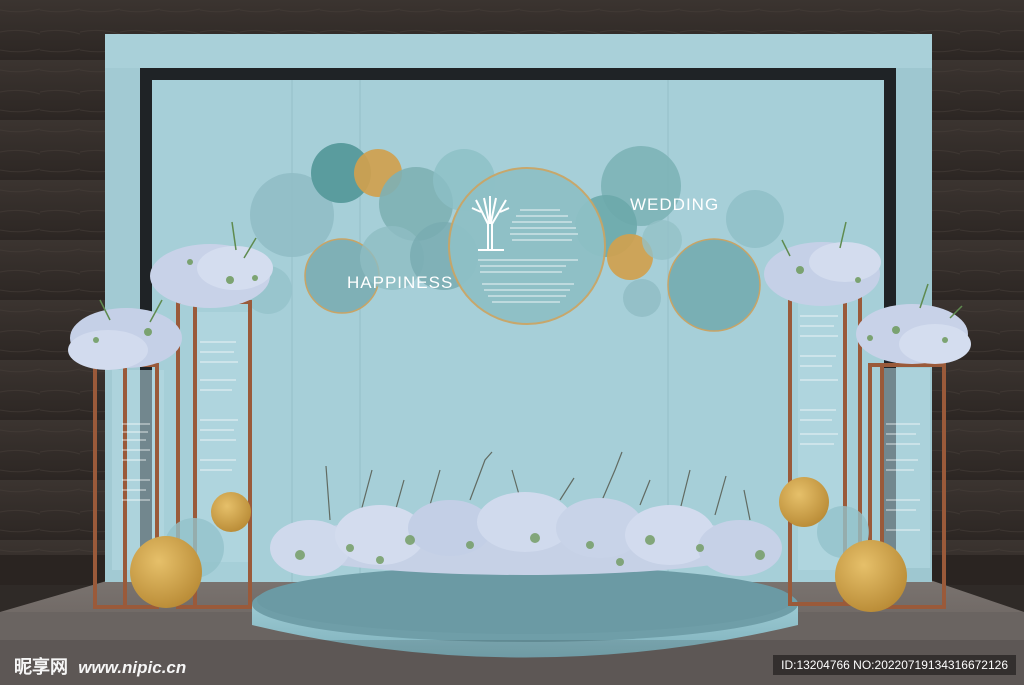 The image size is (1024, 685). Describe the element at coordinates (512, 662) in the screenshot. I see `watermark-shade` at that location.